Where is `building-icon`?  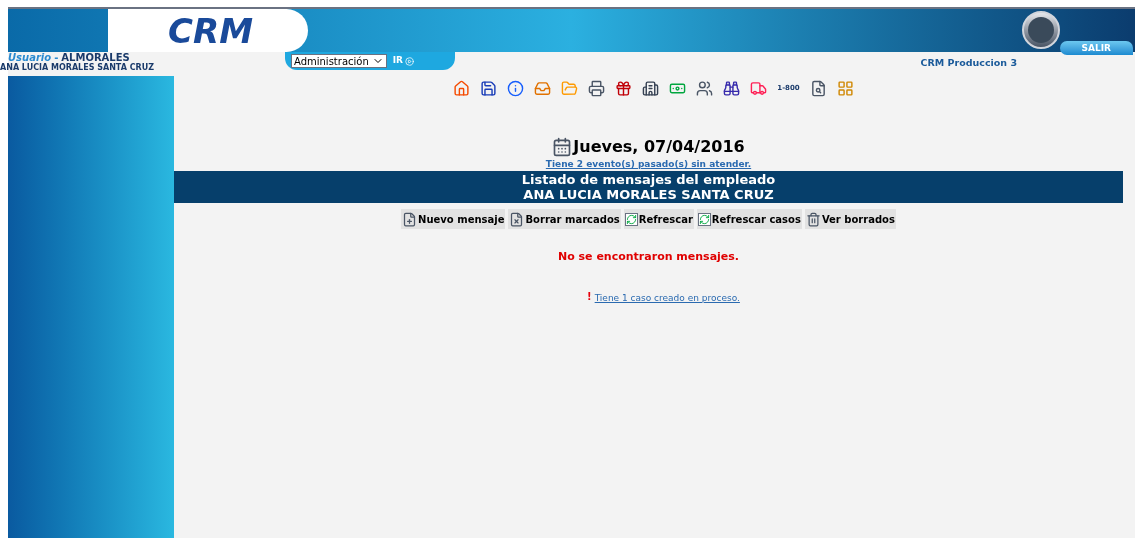 building-icon is located at coordinates (651, 88).